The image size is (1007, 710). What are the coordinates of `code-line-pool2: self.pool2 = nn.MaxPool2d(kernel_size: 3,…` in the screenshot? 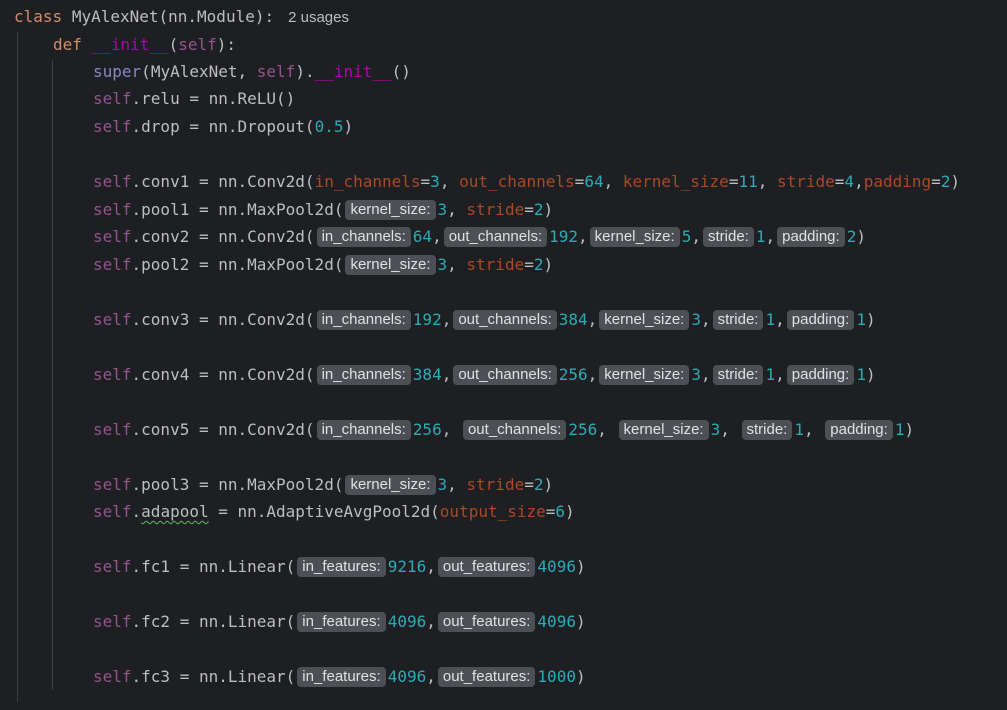 It's located at (323, 264).